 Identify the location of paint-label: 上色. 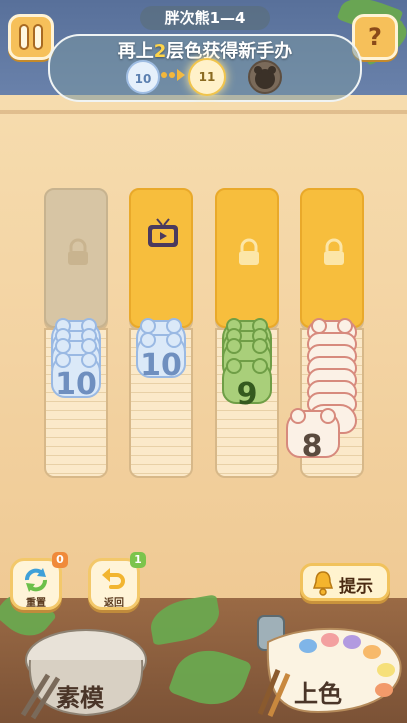
(318, 694).